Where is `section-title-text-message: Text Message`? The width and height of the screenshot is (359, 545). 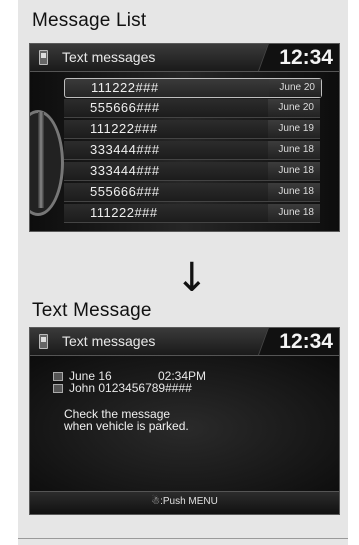 section-title-text-message: Text Message is located at coordinates (92, 310).